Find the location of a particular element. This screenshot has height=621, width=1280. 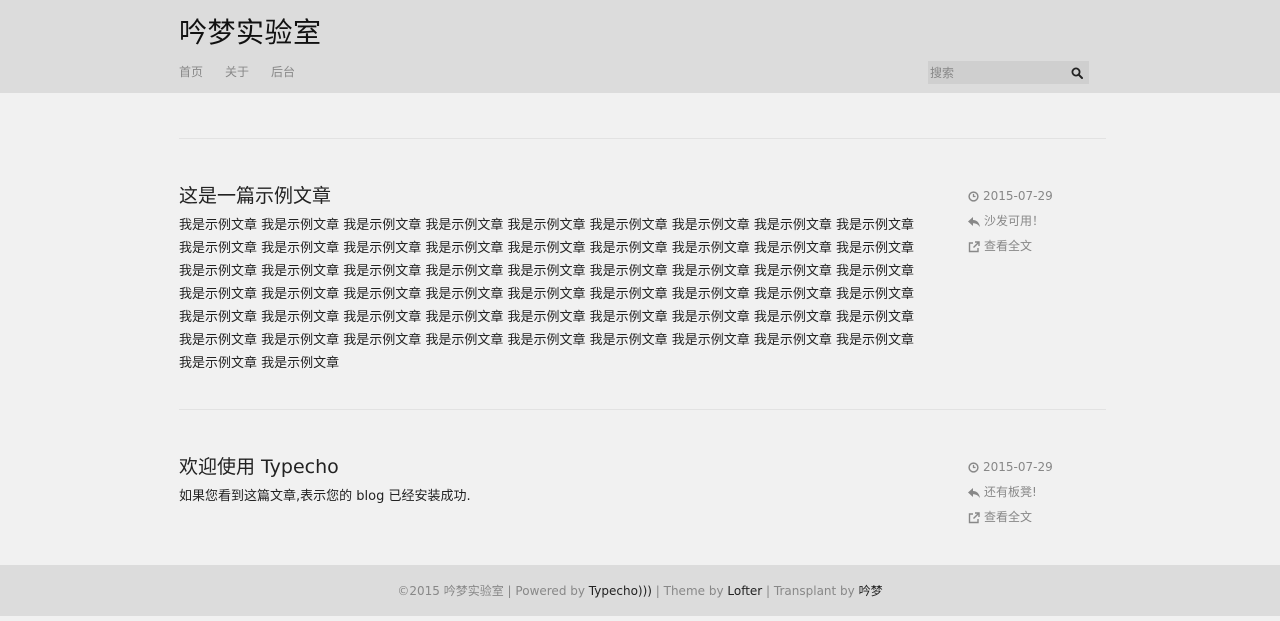

site-header: 吟梦实验室 首页 关于 后台 is located at coordinates (640, 46).